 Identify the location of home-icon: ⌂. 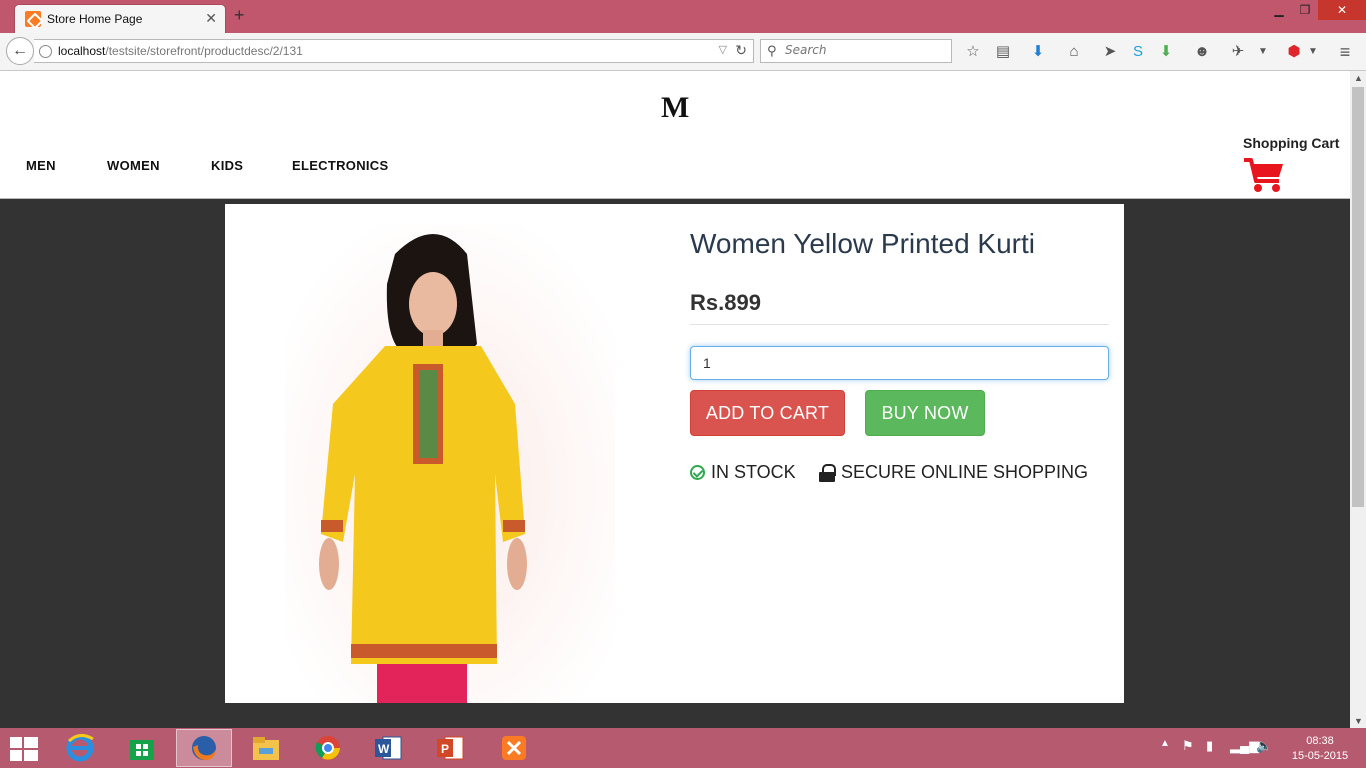
(1074, 52).